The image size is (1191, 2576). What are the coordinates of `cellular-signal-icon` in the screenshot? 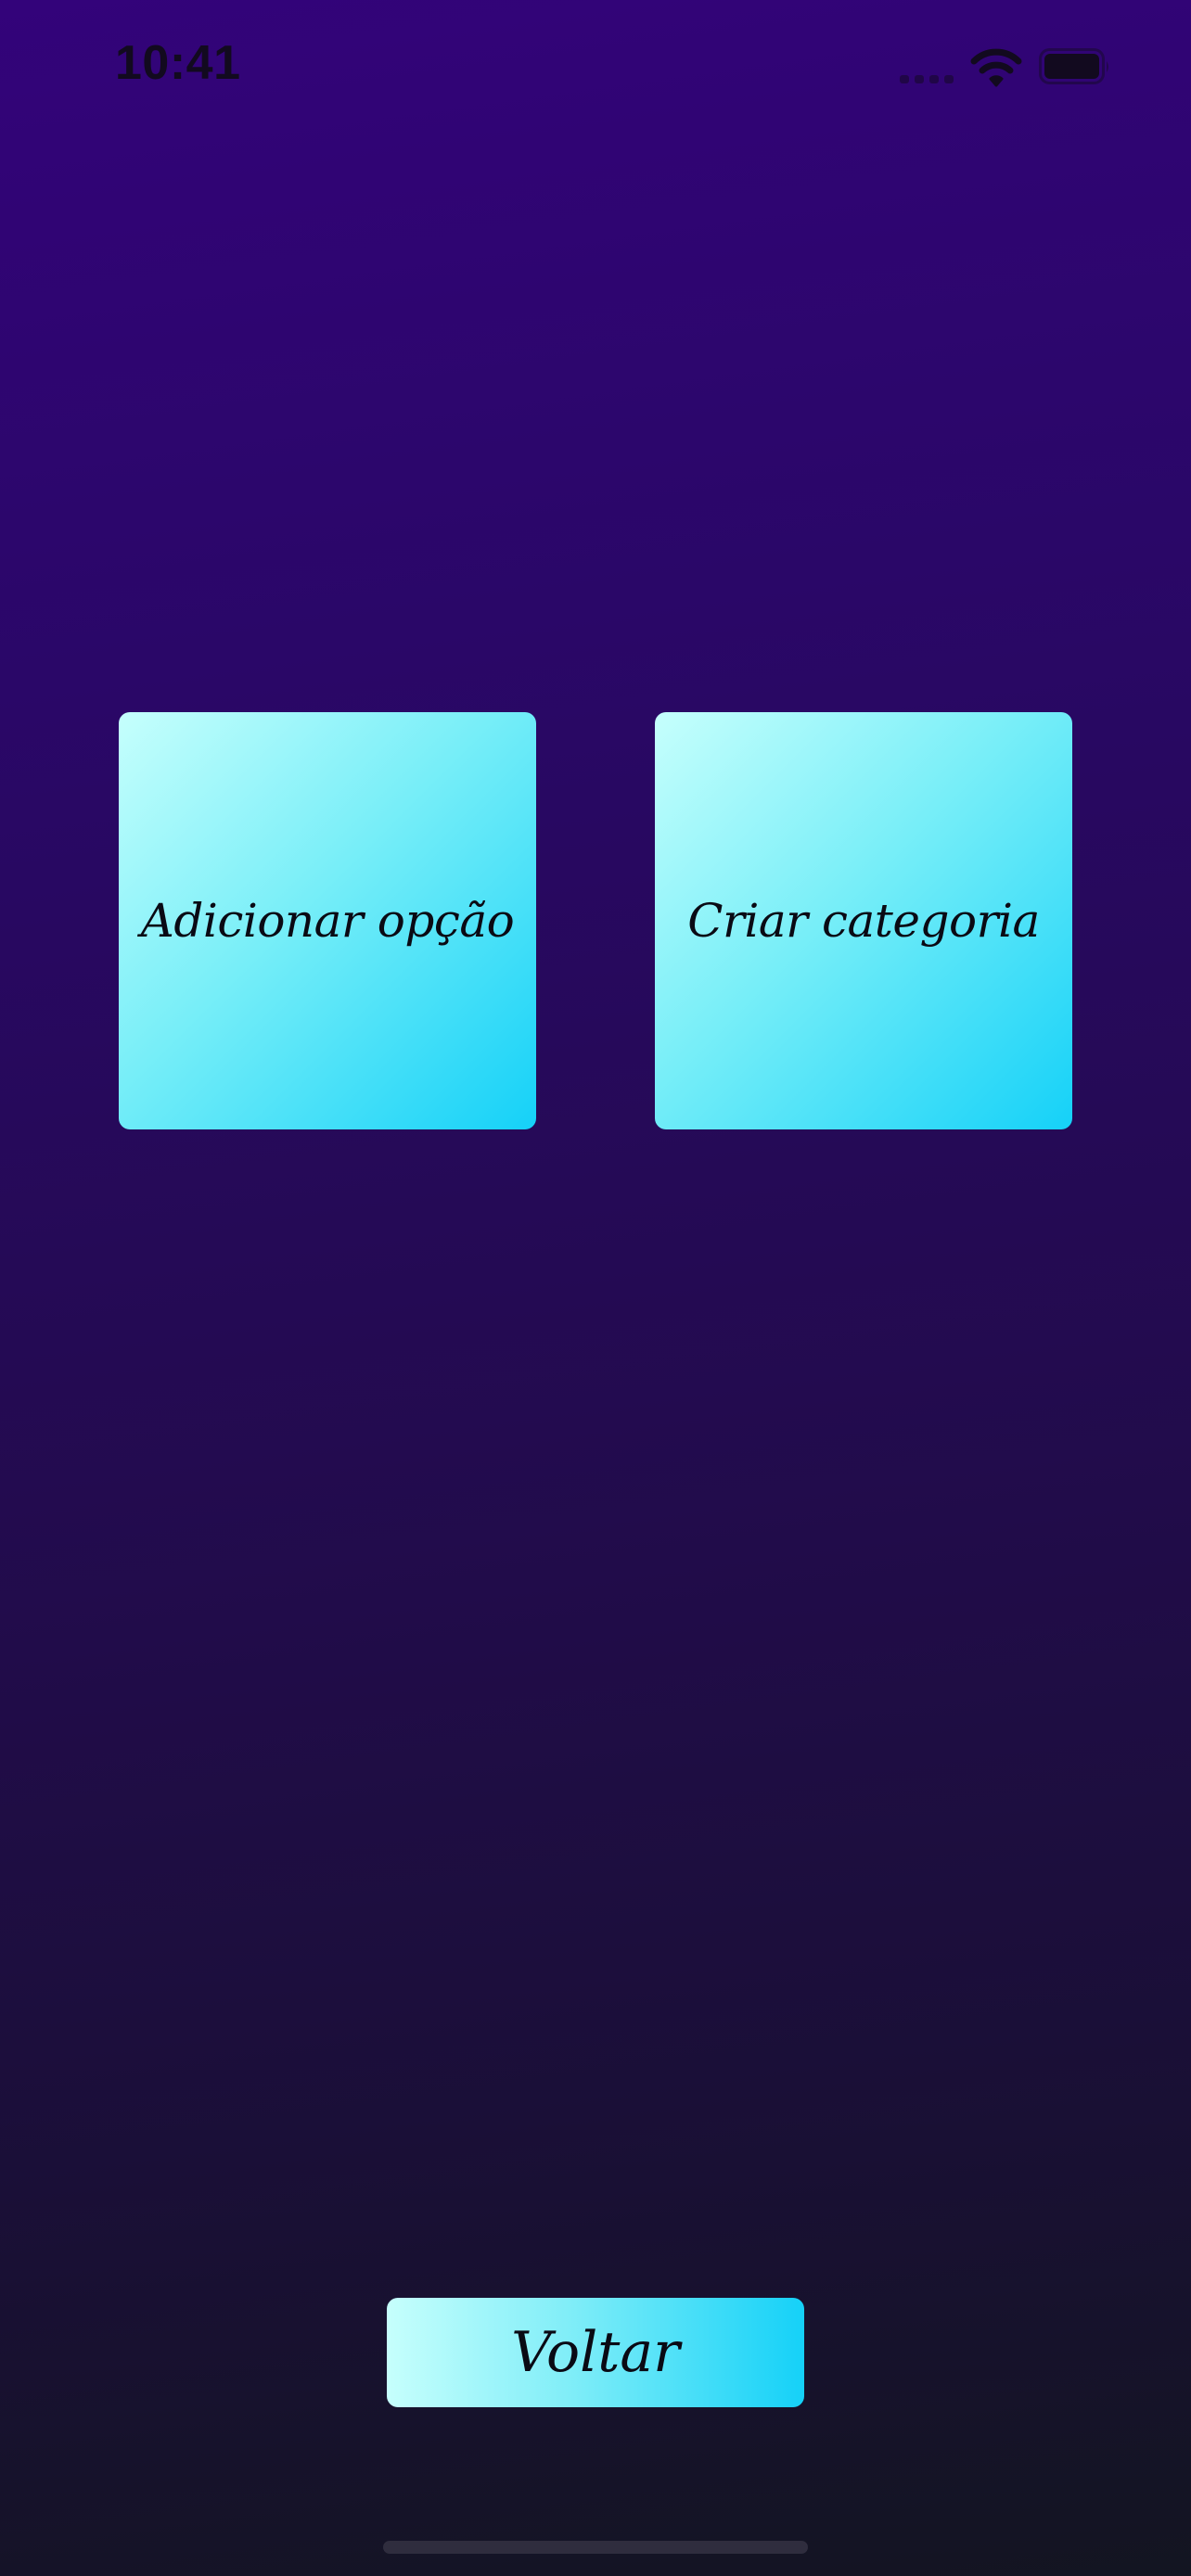 It's located at (927, 79).